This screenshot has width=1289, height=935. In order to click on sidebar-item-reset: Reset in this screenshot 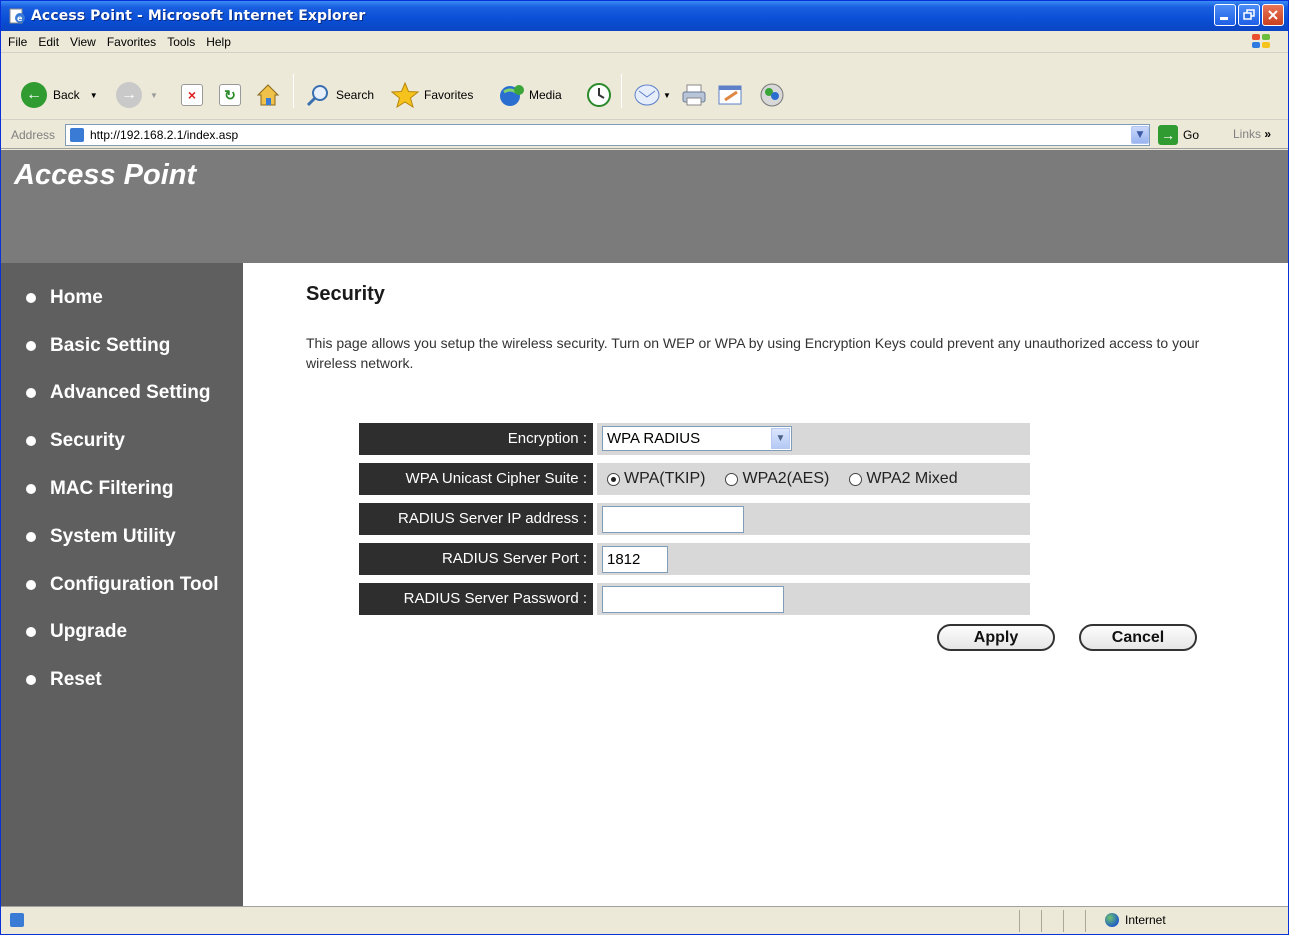, I will do `click(64, 680)`.